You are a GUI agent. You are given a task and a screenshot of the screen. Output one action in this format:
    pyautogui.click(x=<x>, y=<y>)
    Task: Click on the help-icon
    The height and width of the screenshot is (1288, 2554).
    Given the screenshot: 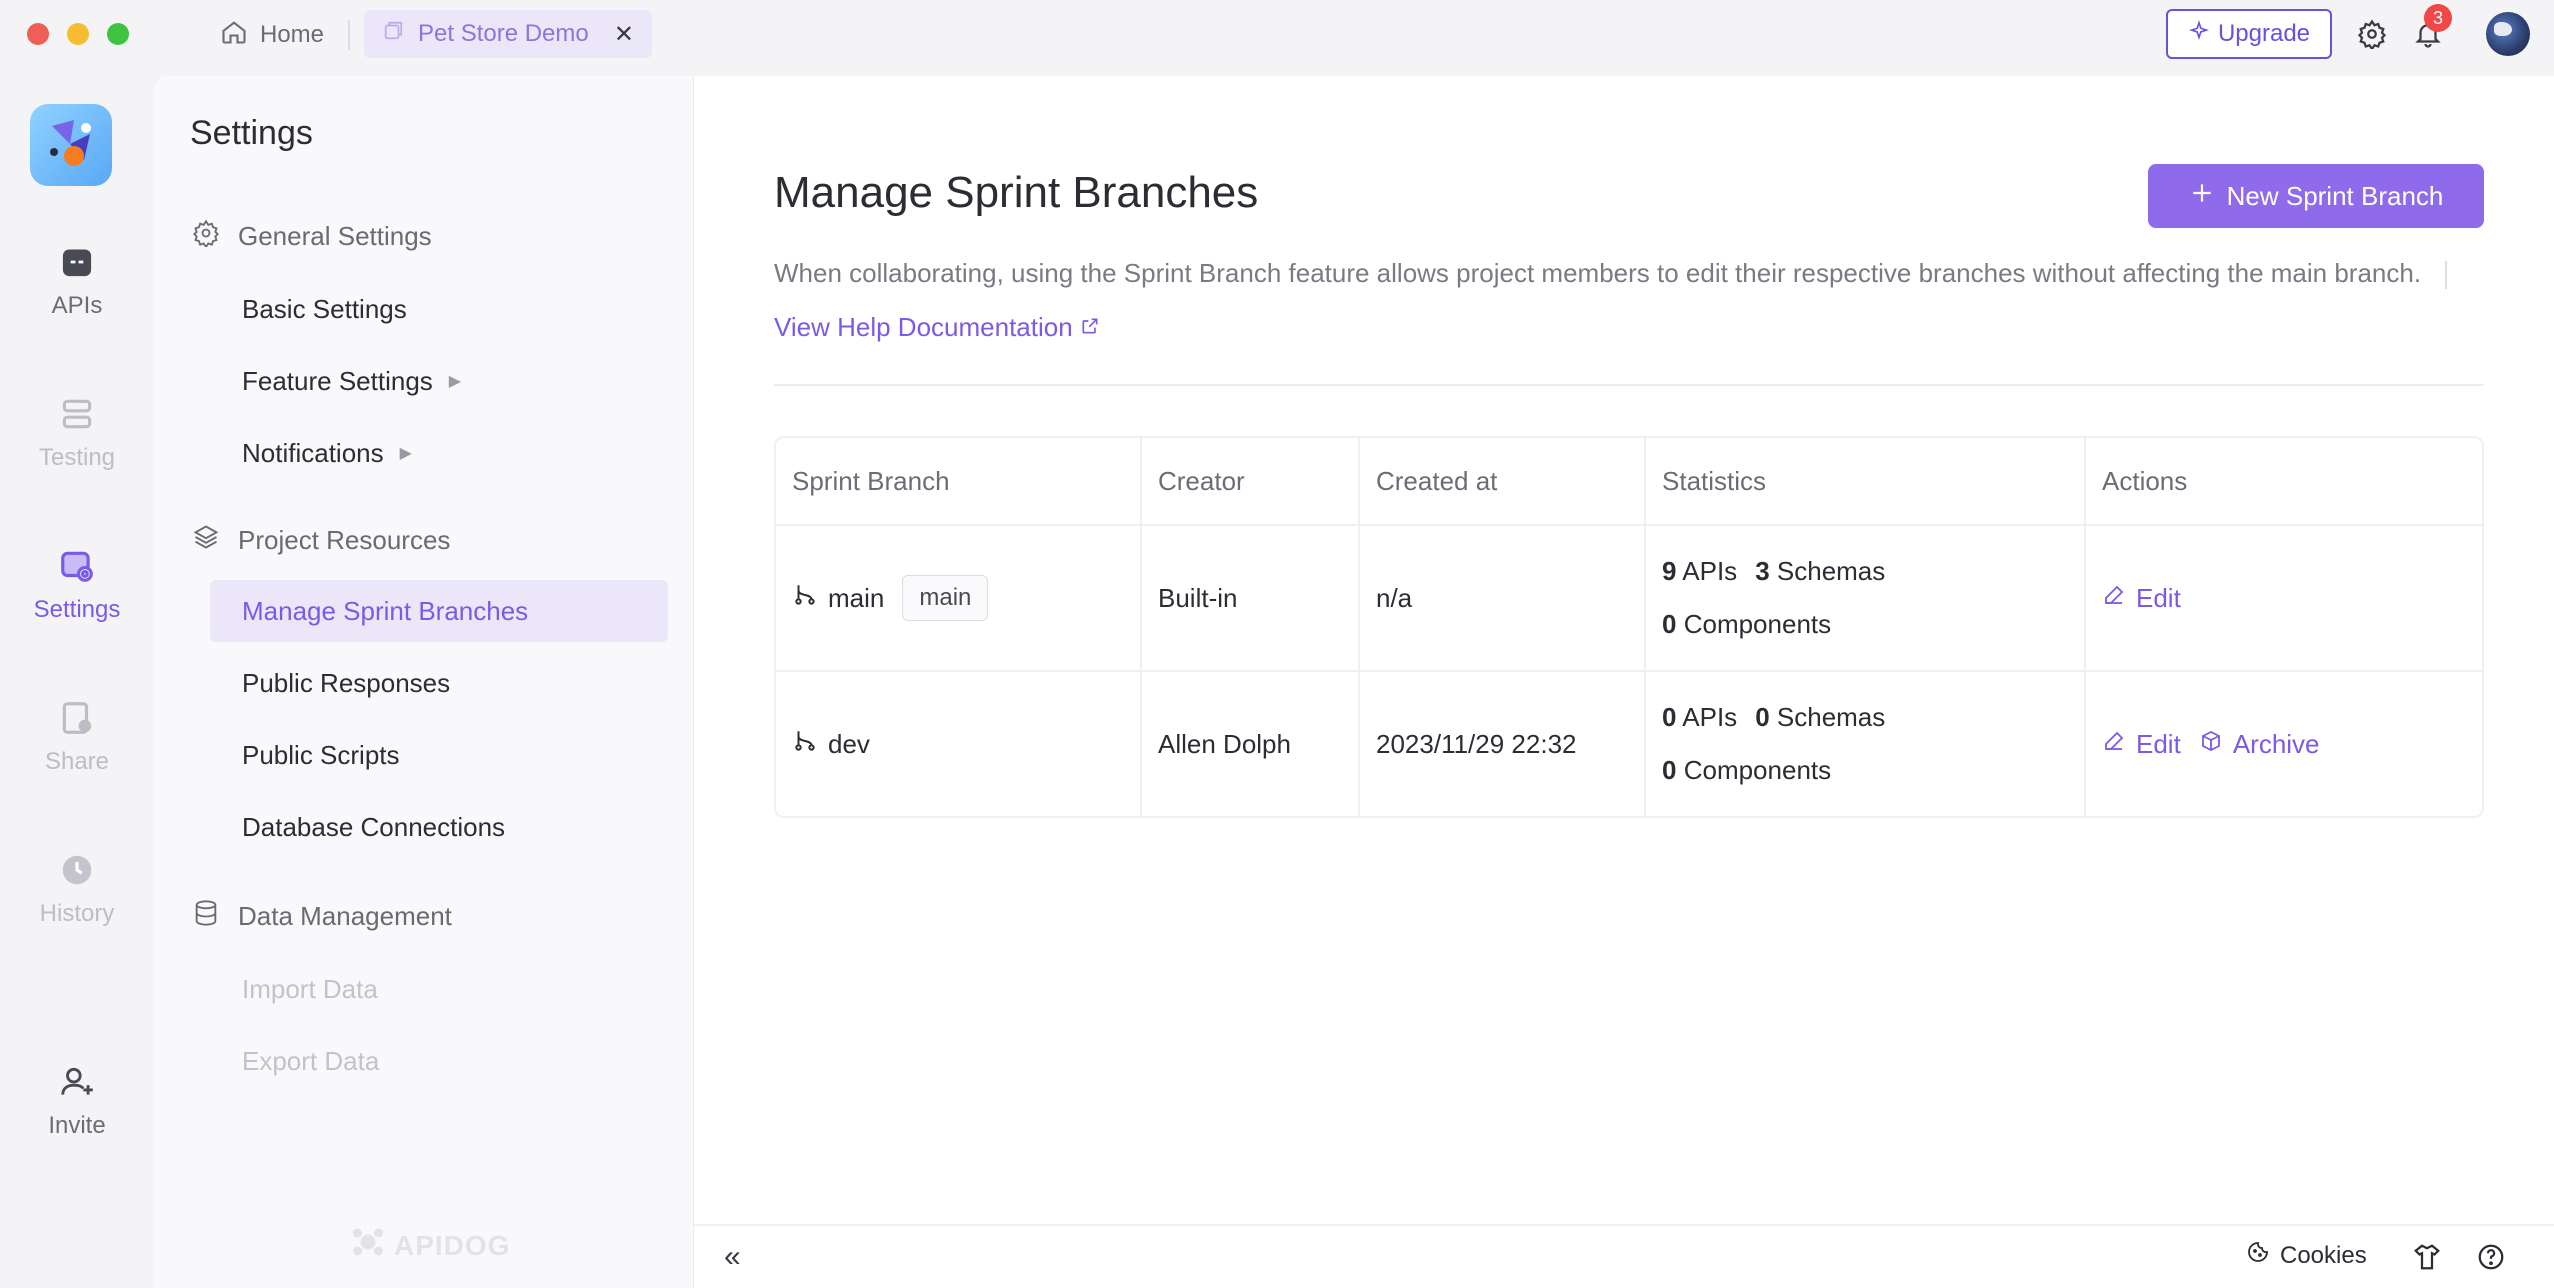 What is the action you would take?
    pyautogui.click(x=2491, y=1257)
    